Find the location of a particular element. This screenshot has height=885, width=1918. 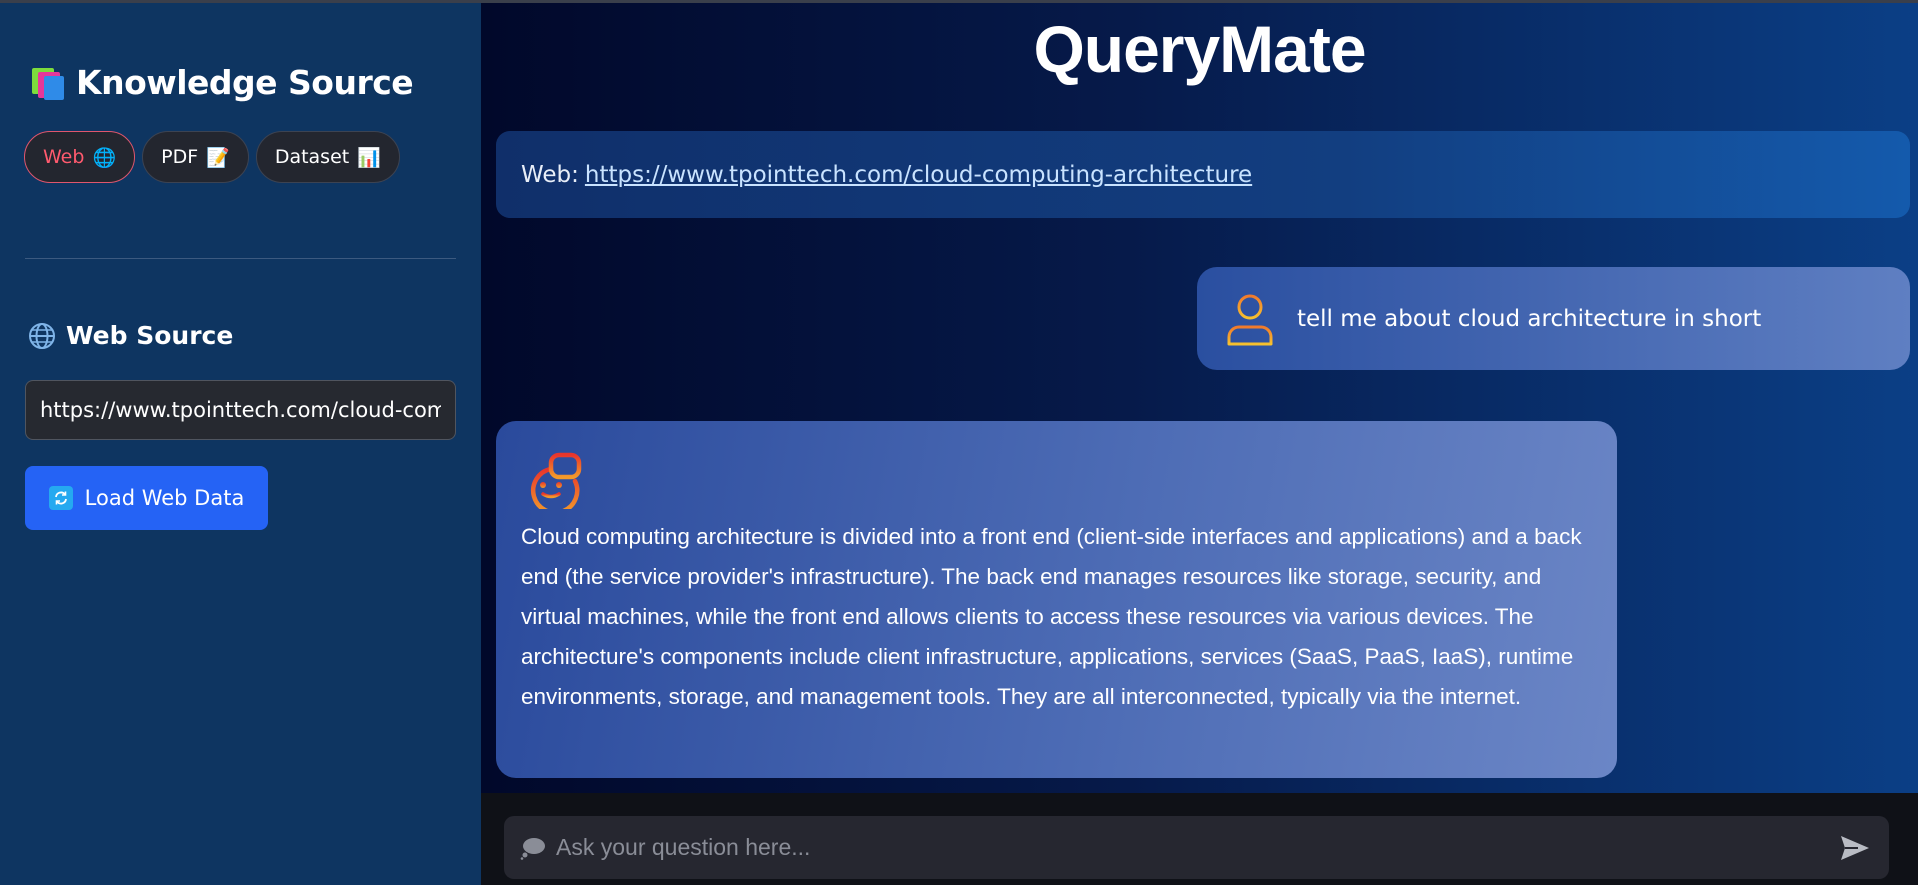

books-icon is located at coordinates (48, 83).